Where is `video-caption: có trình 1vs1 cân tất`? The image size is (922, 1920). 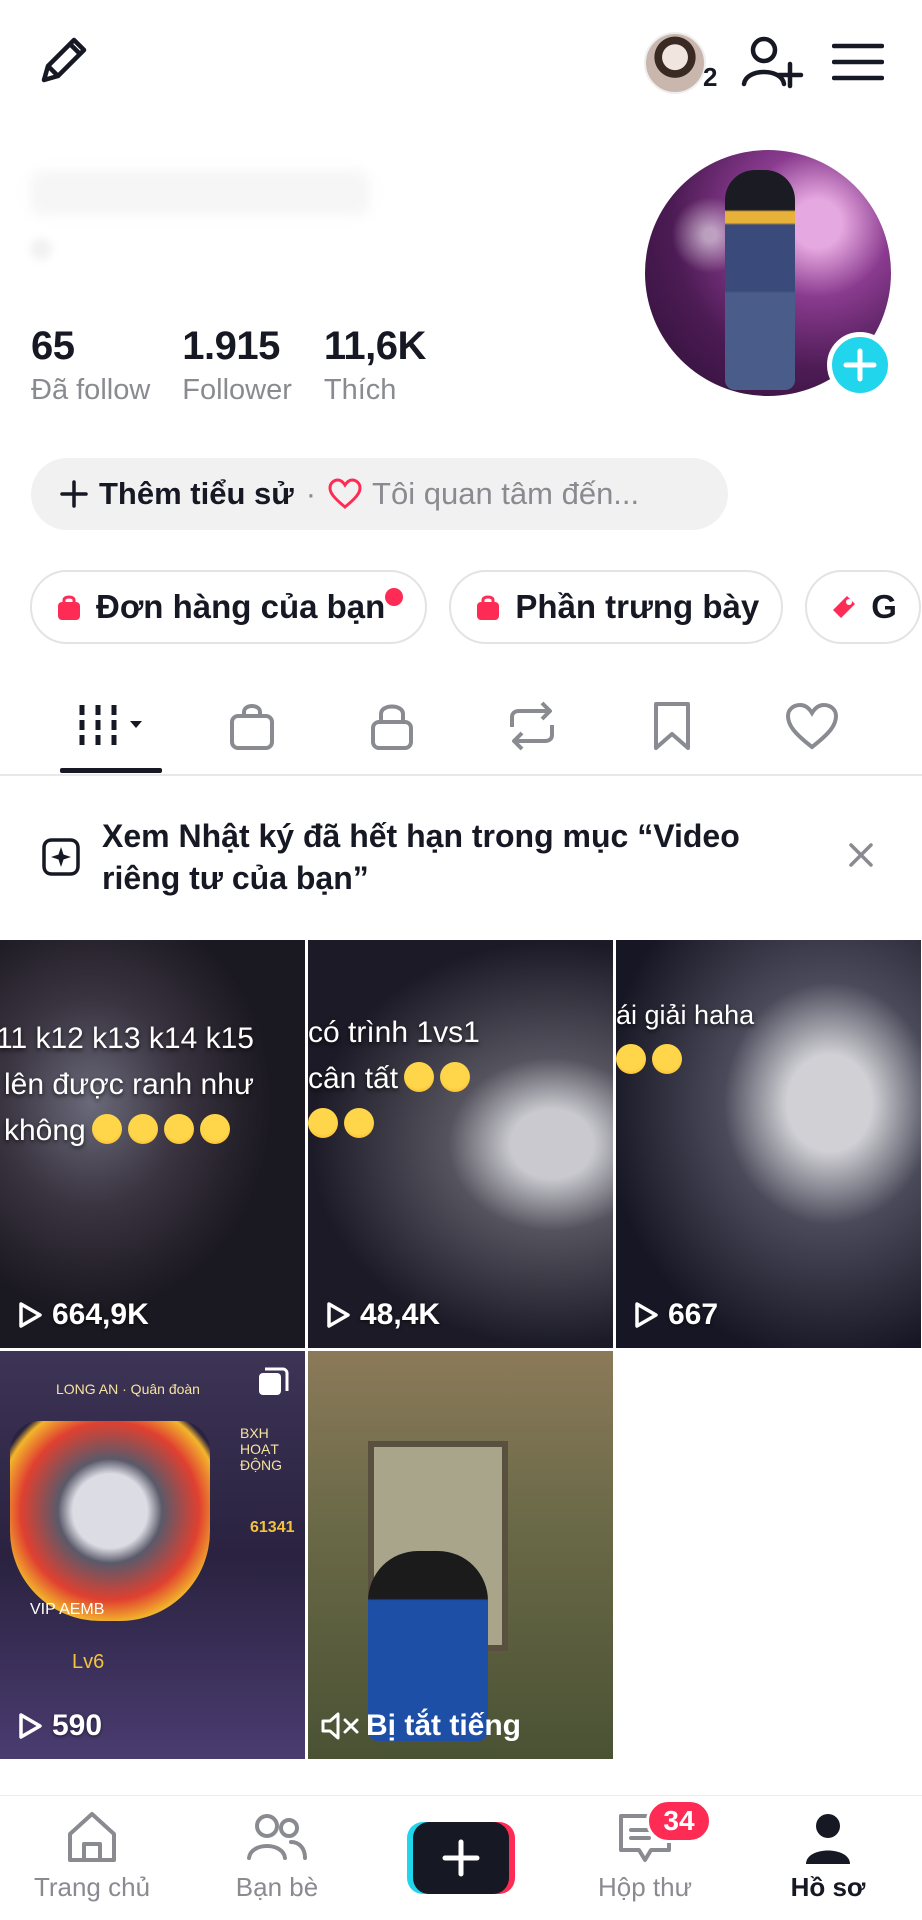
video-caption: có trình 1vs1 cân tất is located at coordinates (394, 1079).